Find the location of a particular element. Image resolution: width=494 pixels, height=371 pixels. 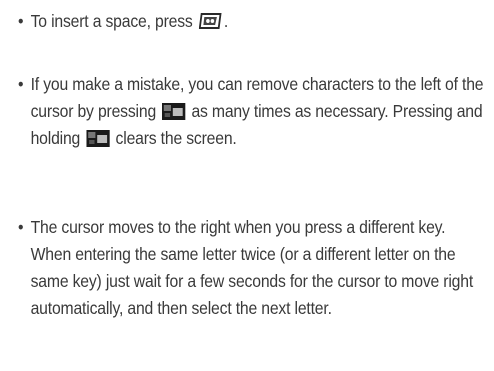

bullet-text-part3: clears the screen. is located at coordinates (176, 138).